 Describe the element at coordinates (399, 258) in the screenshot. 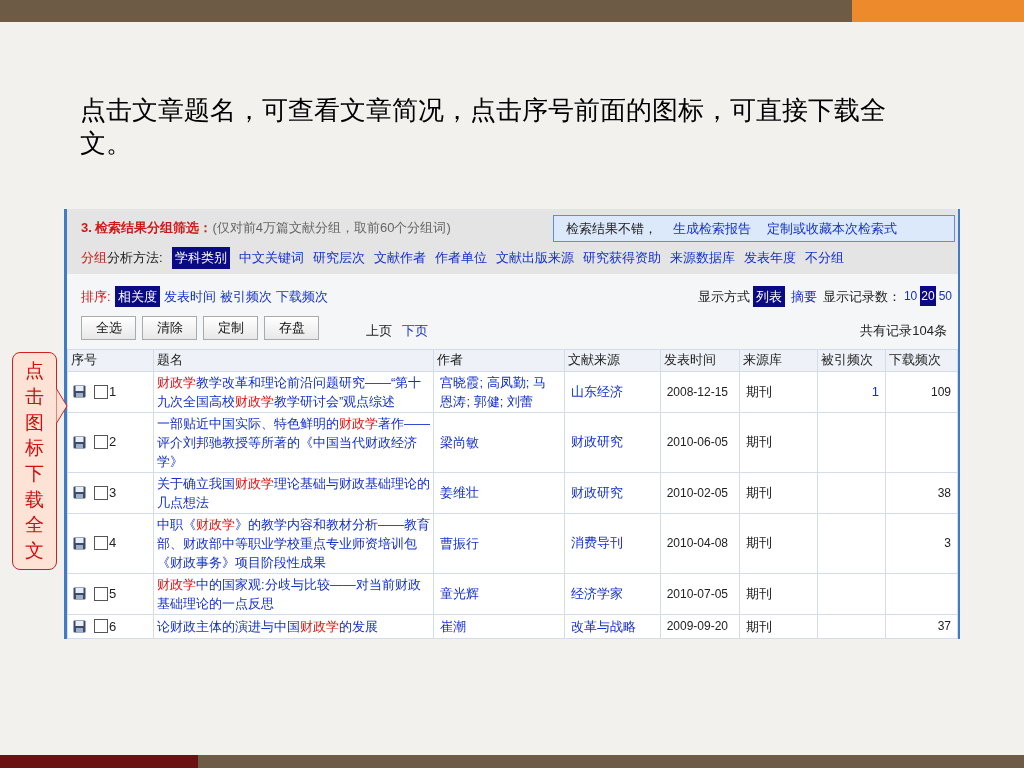

I see `group-option: 文献作者` at that location.